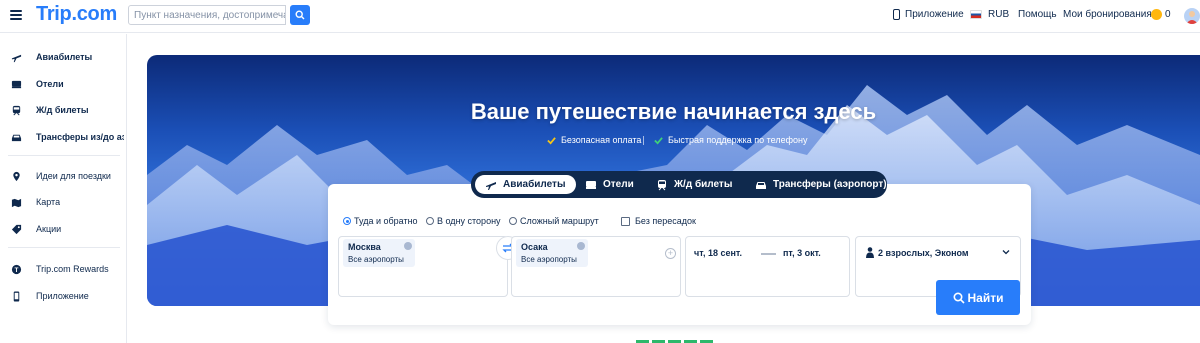  What do you see at coordinates (643, 140) in the screenshot?
I see `feature-divider` at bounding box center [643, 140].